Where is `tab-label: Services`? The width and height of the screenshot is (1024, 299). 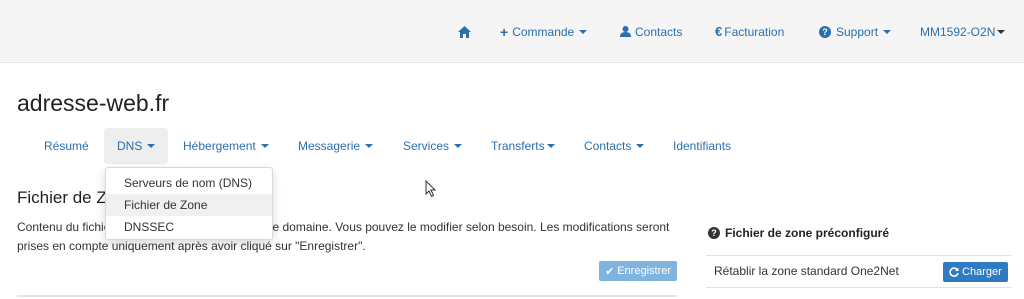
tab-label: Services is located at coordinates (426, 146).